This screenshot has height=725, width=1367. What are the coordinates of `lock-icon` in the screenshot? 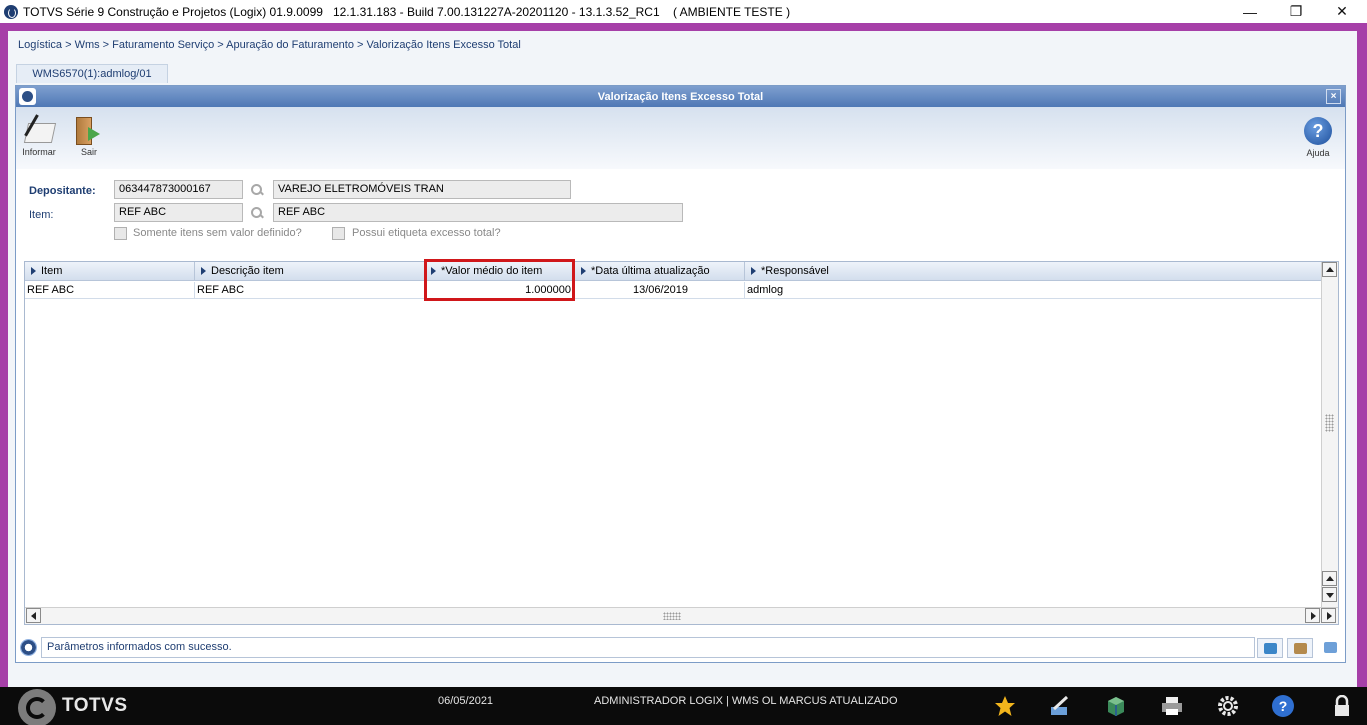 It's located at (1342, 705).